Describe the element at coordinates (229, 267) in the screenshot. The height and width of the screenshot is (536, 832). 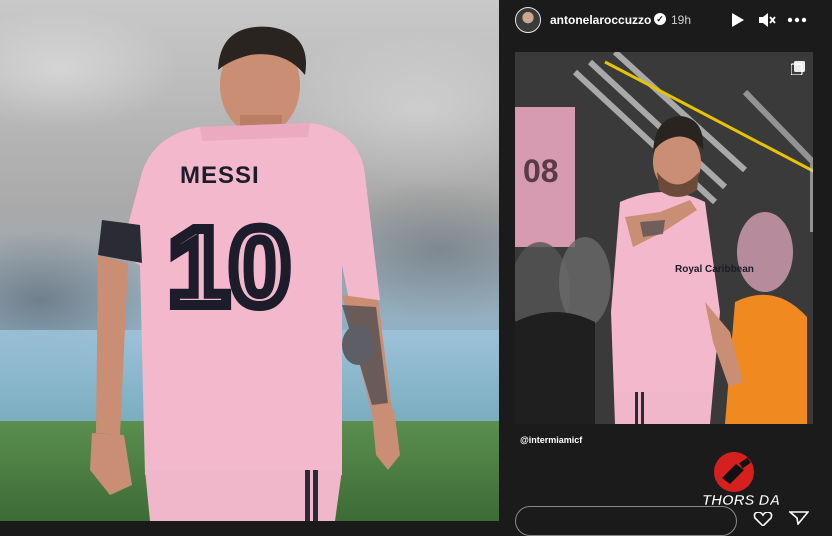
I see `jersey-number: 10` at that location.